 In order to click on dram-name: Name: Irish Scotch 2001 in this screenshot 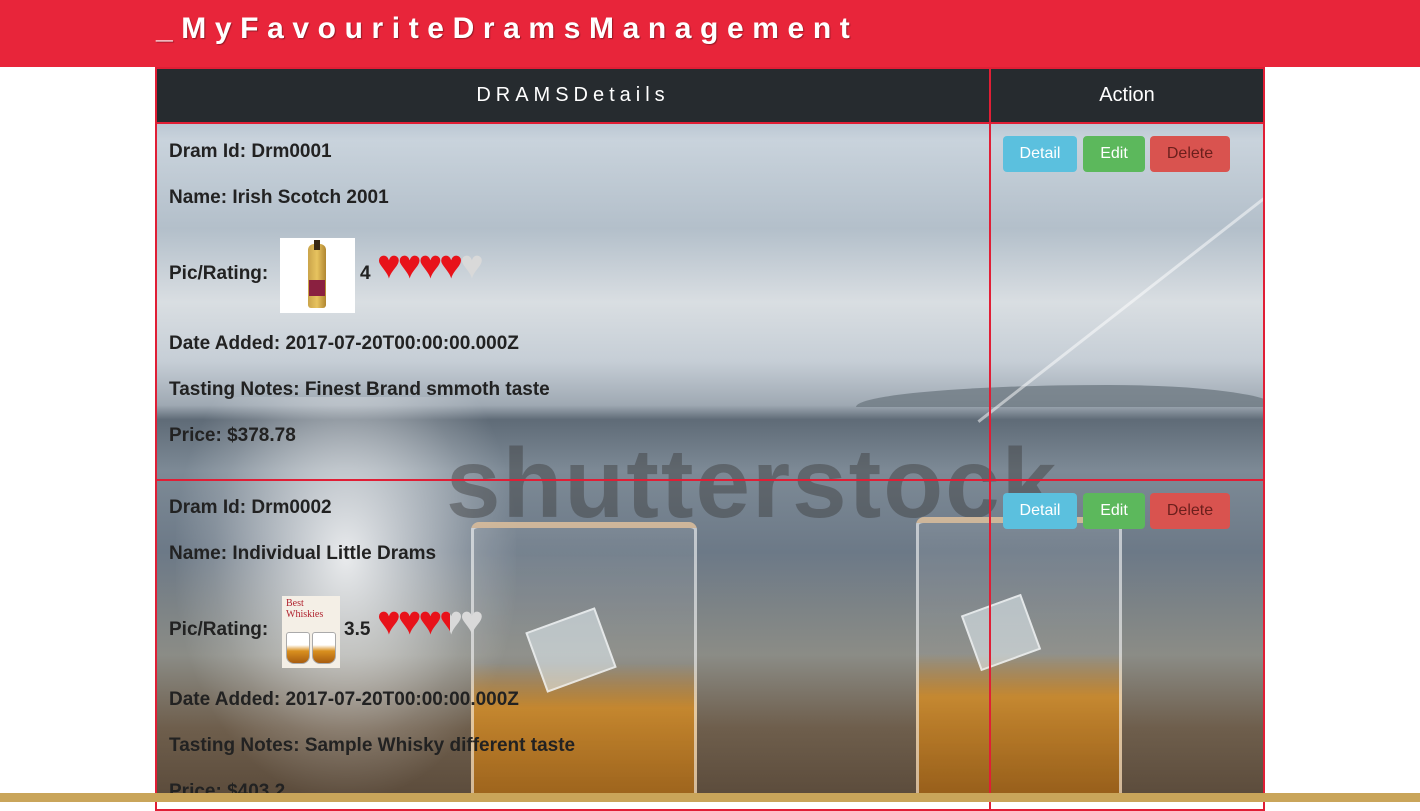, I will do `click(279, 197)`.